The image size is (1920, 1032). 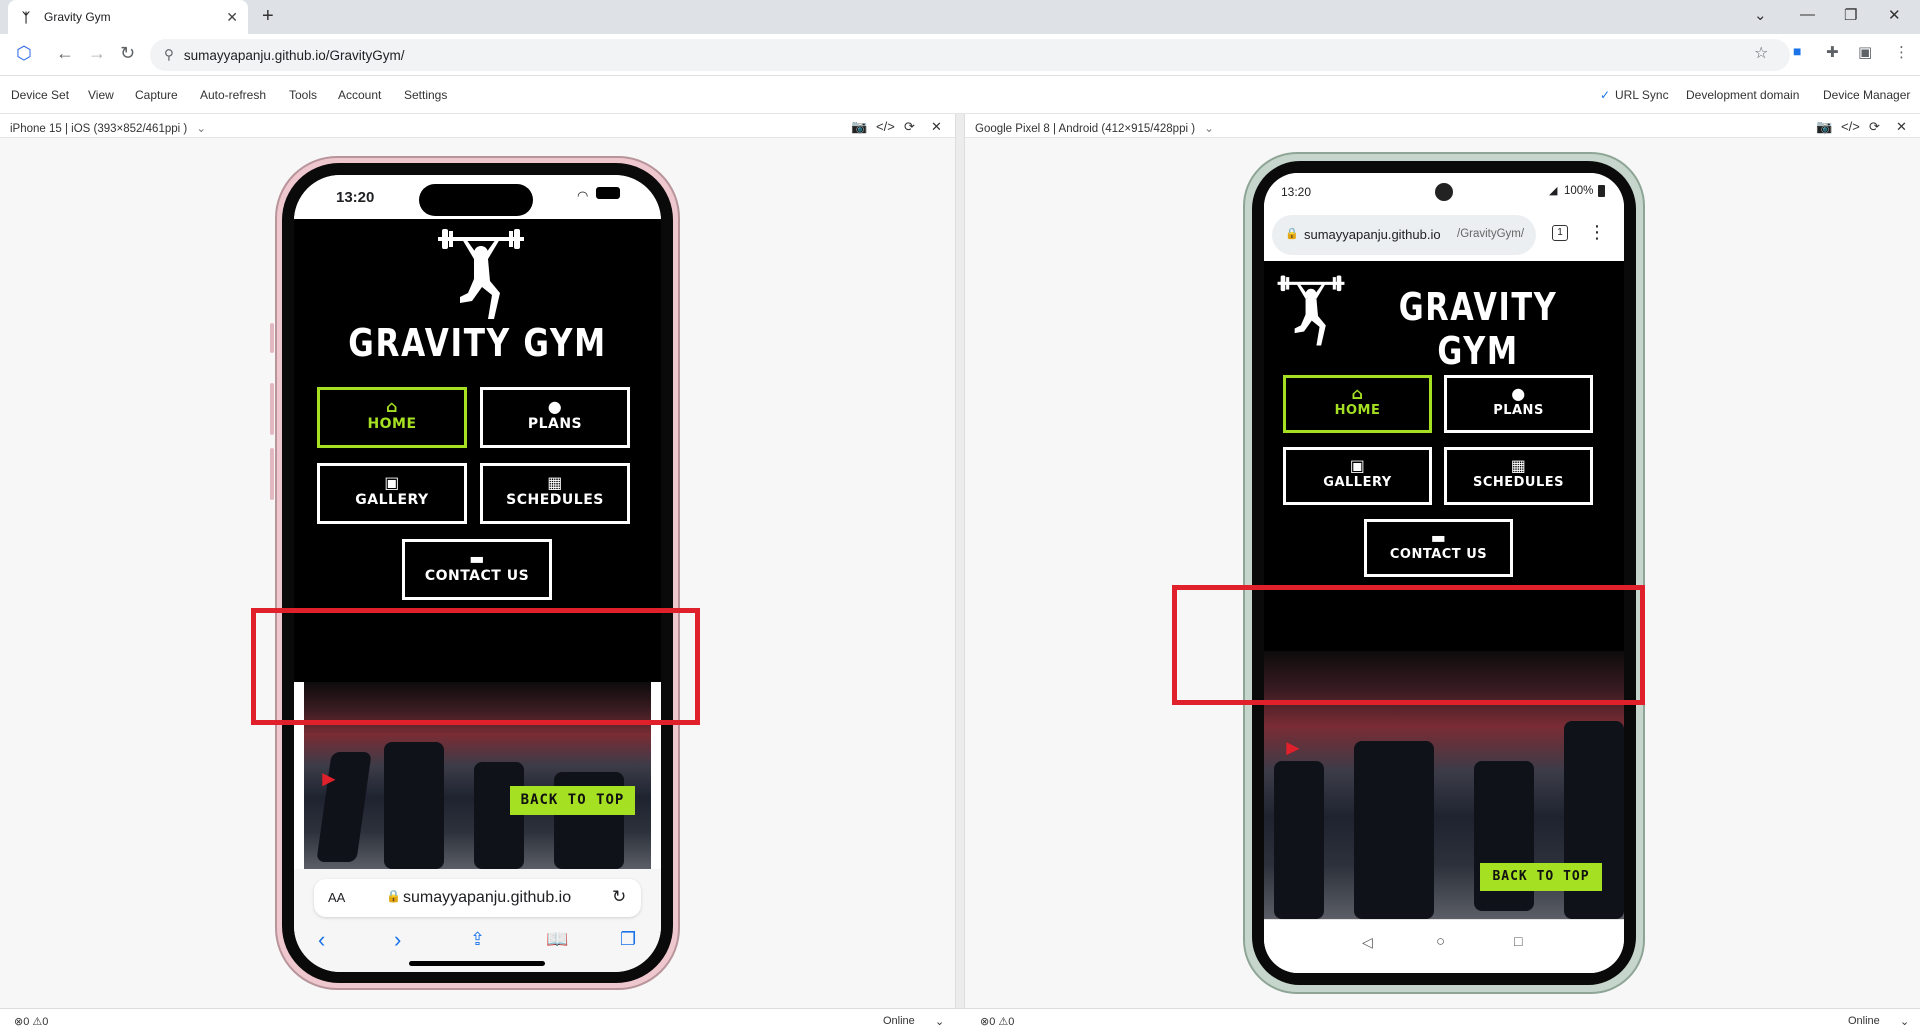 I want to click on camera-icon: ■, so click(x=1797, y=51).